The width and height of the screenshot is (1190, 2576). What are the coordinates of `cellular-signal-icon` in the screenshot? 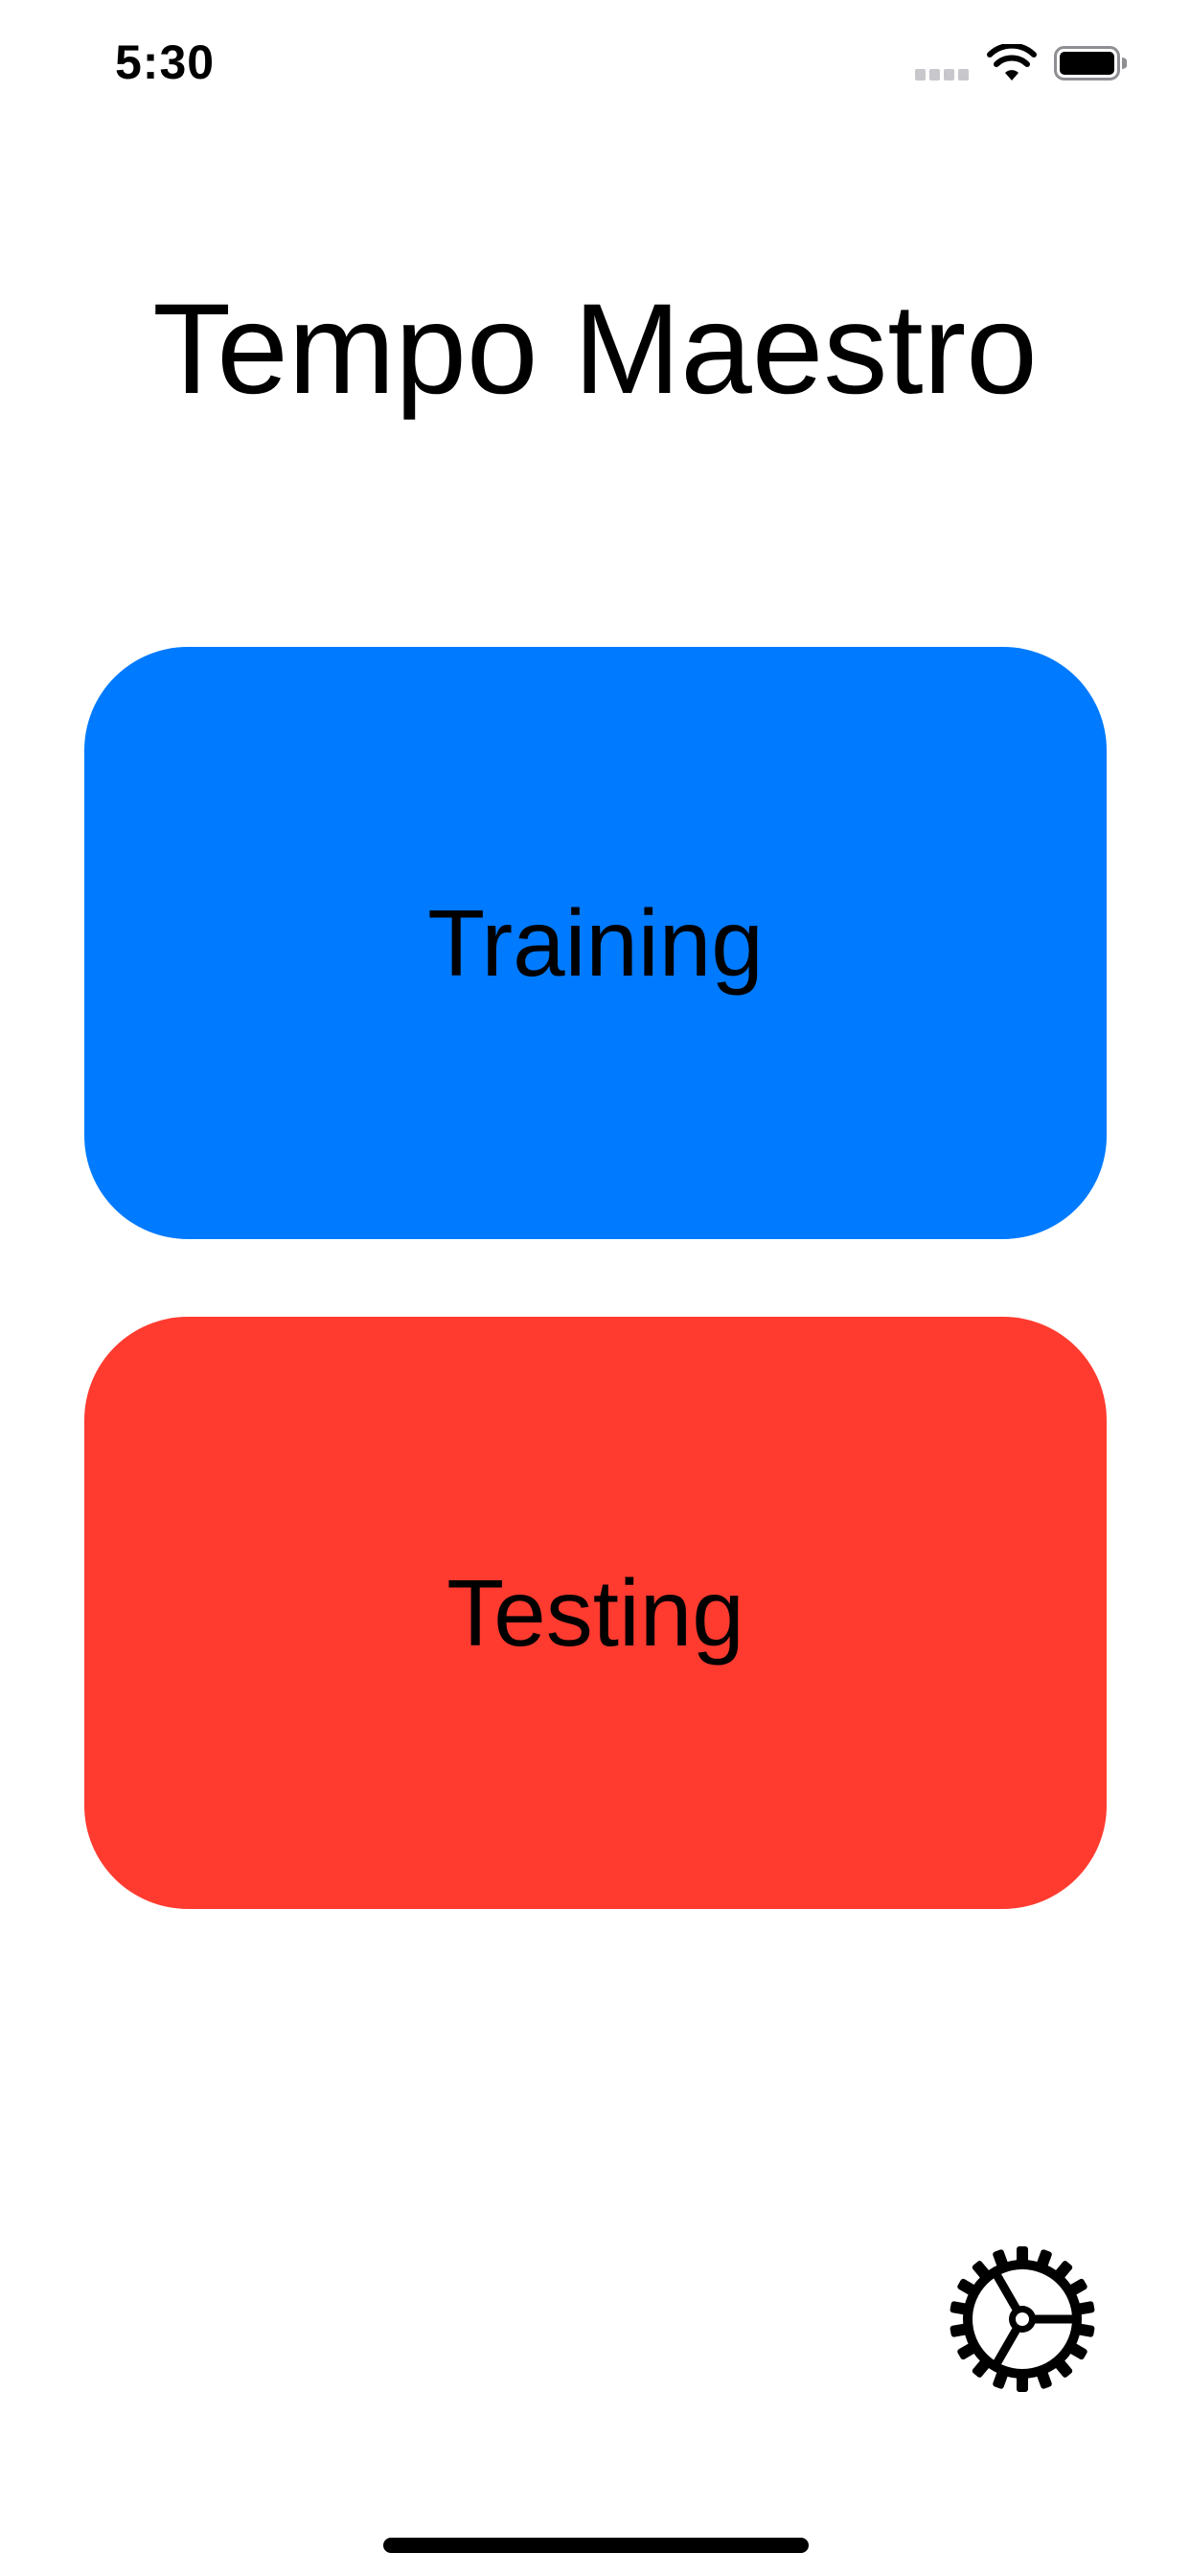 It's located at (942, 74).